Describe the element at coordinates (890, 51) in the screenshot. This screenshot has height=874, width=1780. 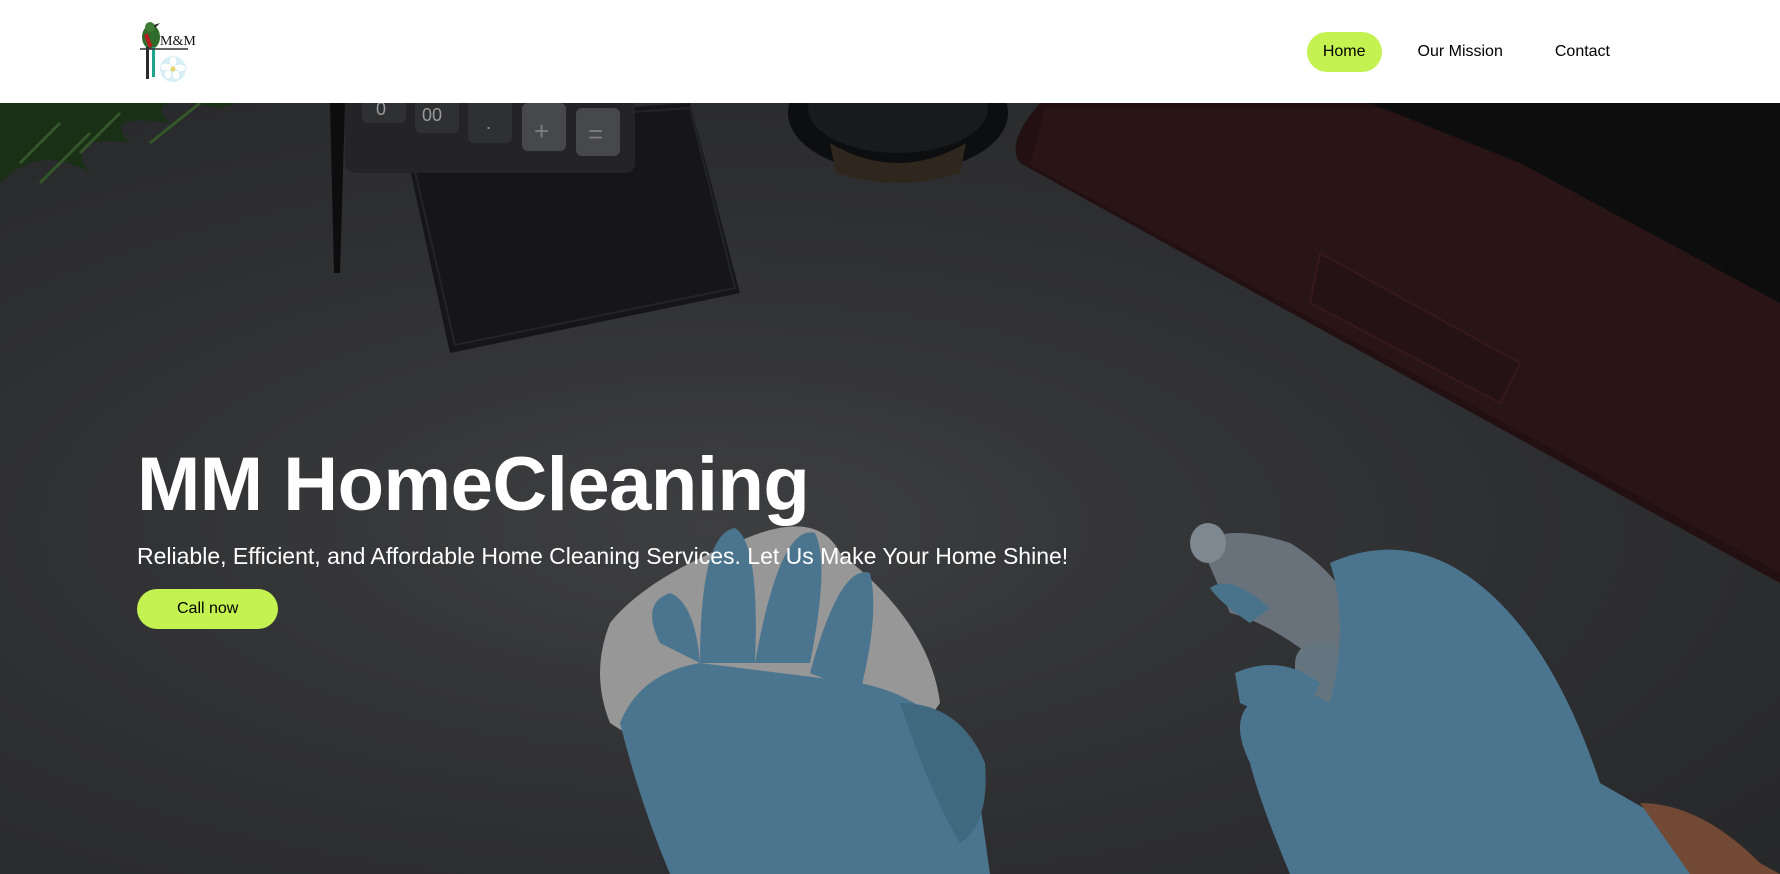
I see `site-header: M&M Home Our Mission Contact` at that location.